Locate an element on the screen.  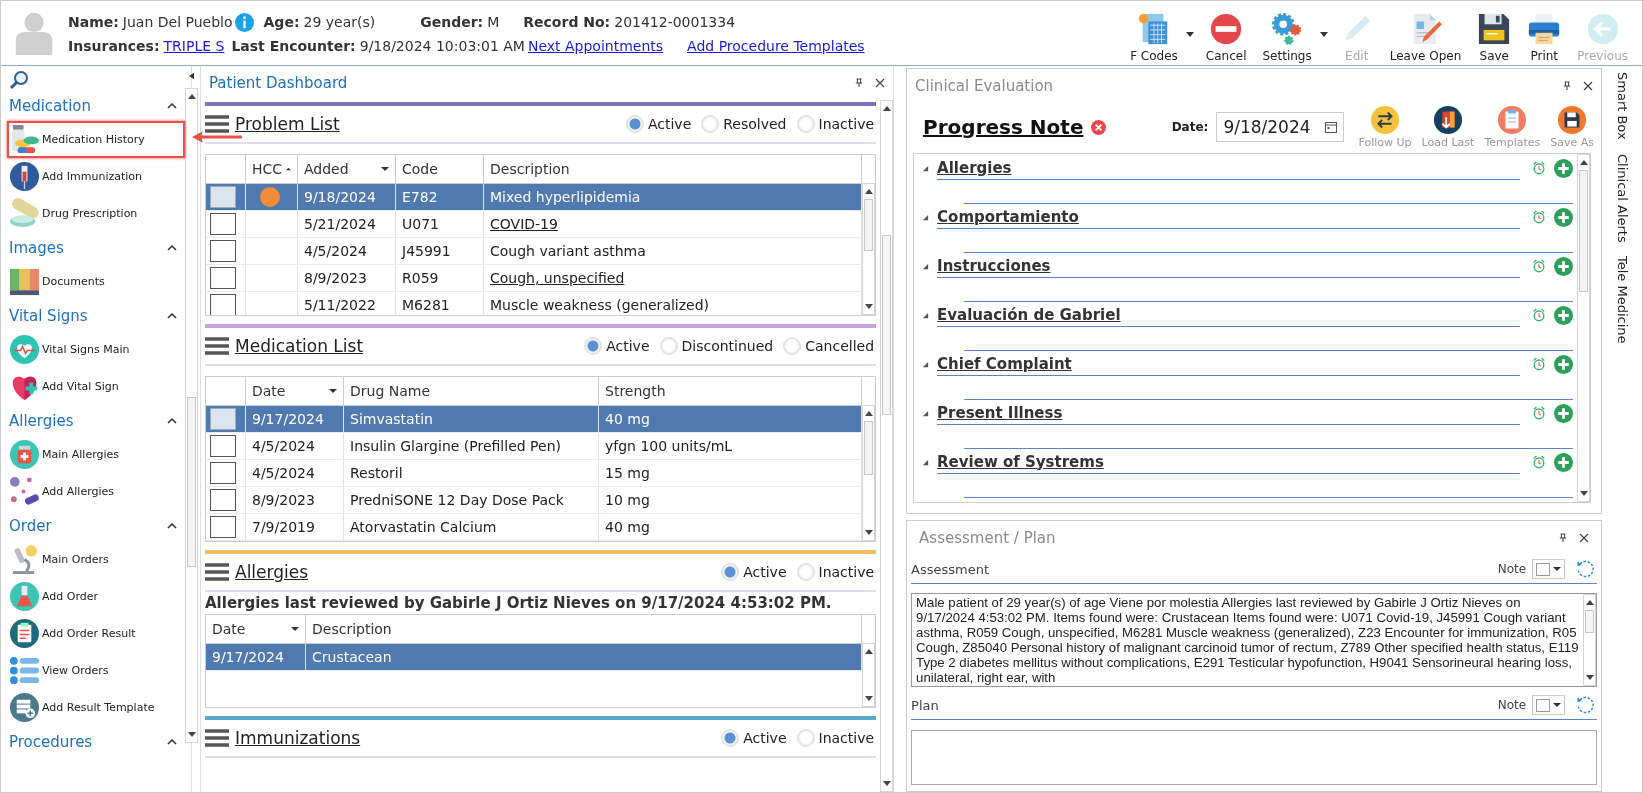
section-title: Review of Systrems is located at coordinates (1229, 462).